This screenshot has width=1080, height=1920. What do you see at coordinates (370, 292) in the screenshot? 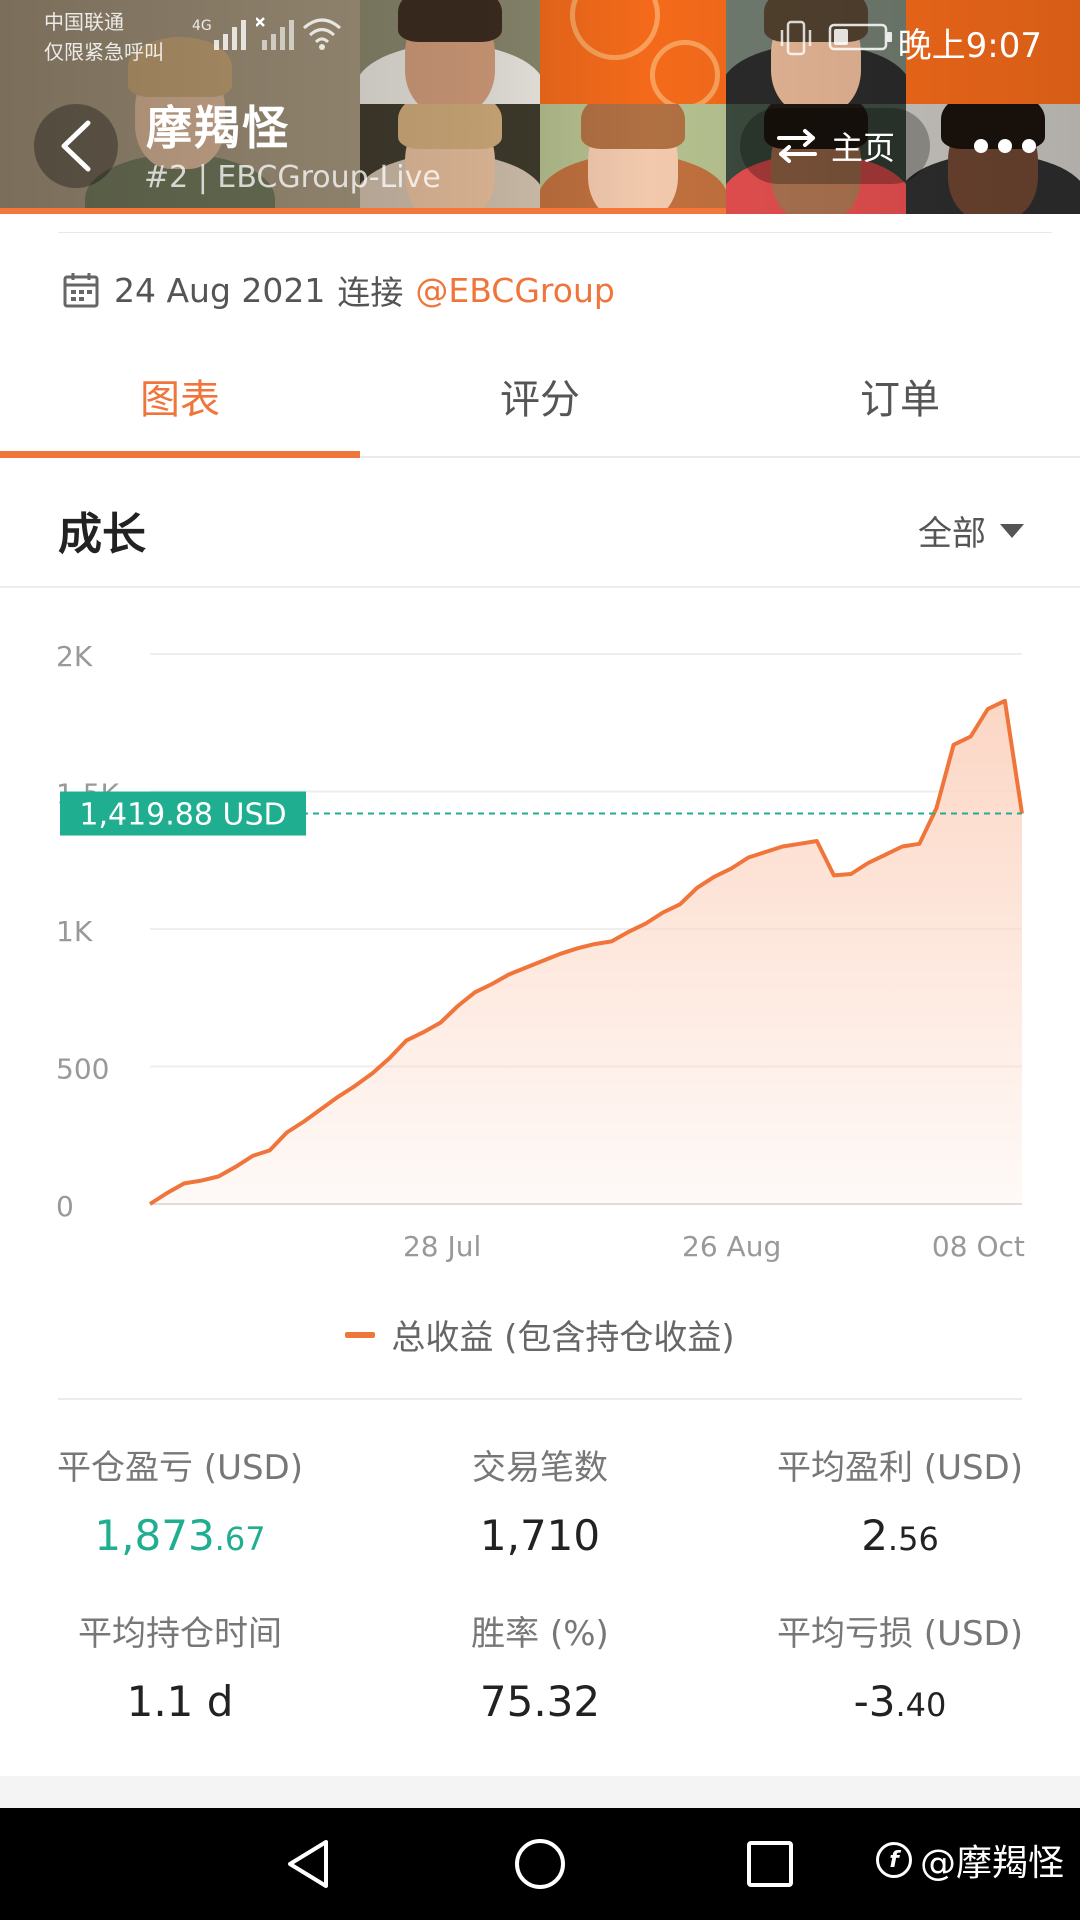
I see `connect-label: 连接` at bounding box center [370, 292].